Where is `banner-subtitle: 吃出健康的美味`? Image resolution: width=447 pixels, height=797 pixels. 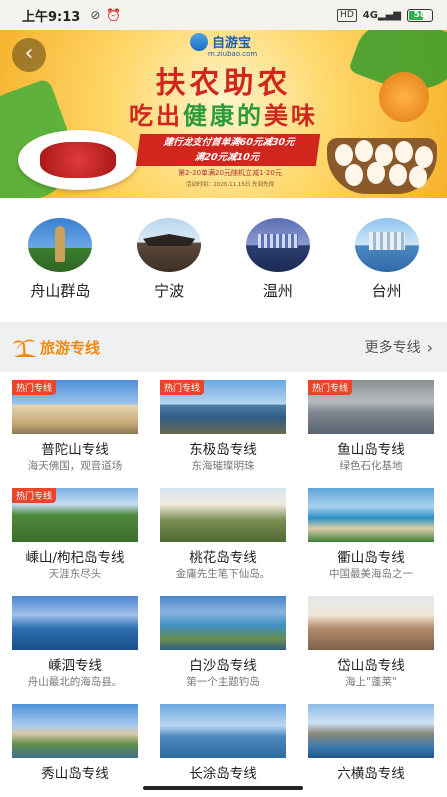 banner-subtitle: 吃出健康的美味 is located at coordinates (223, 113).